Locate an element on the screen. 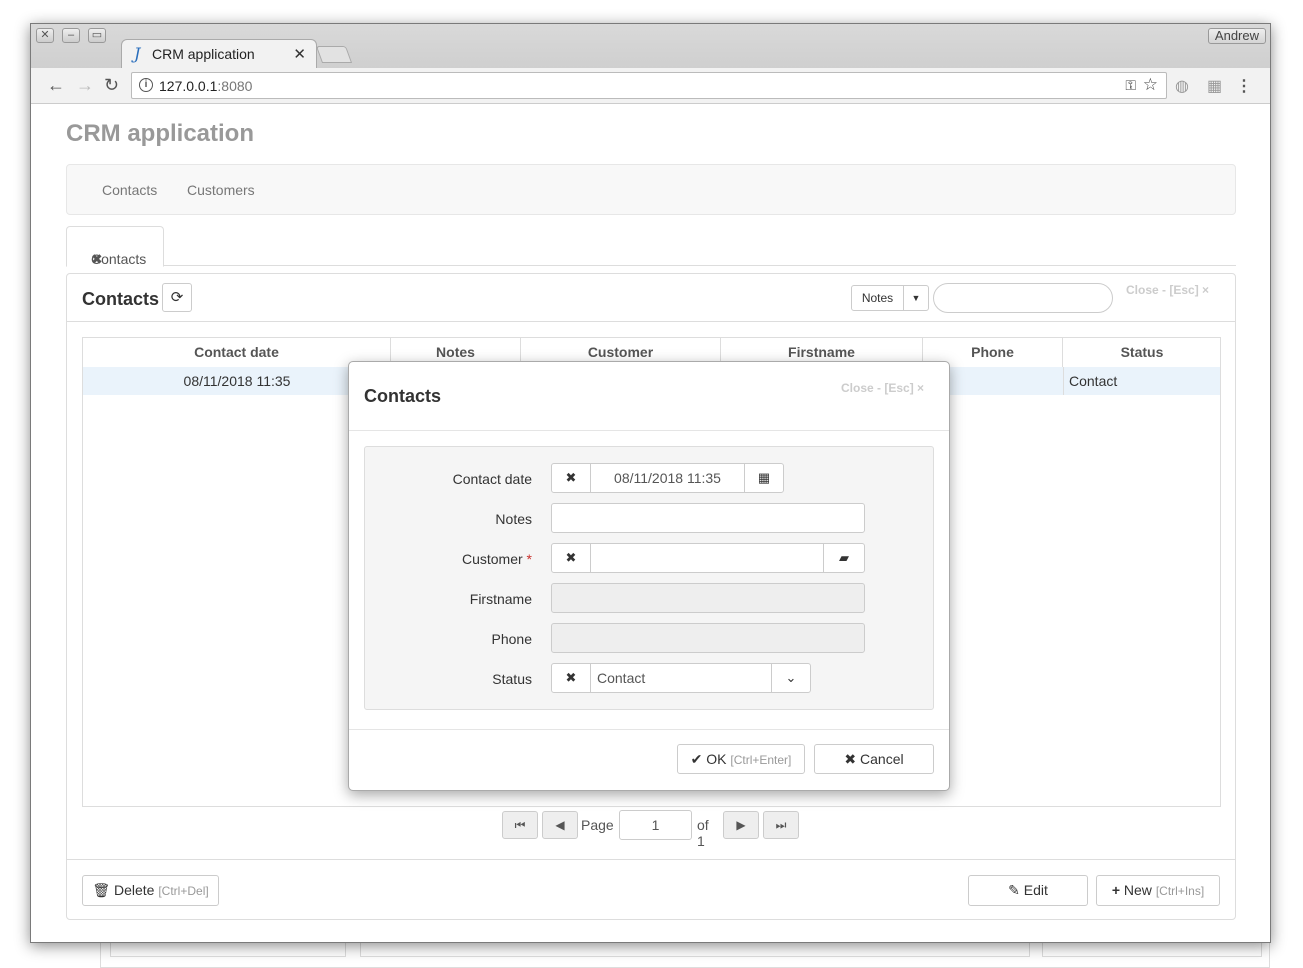  phone-input is located at coordinates (708, 638).